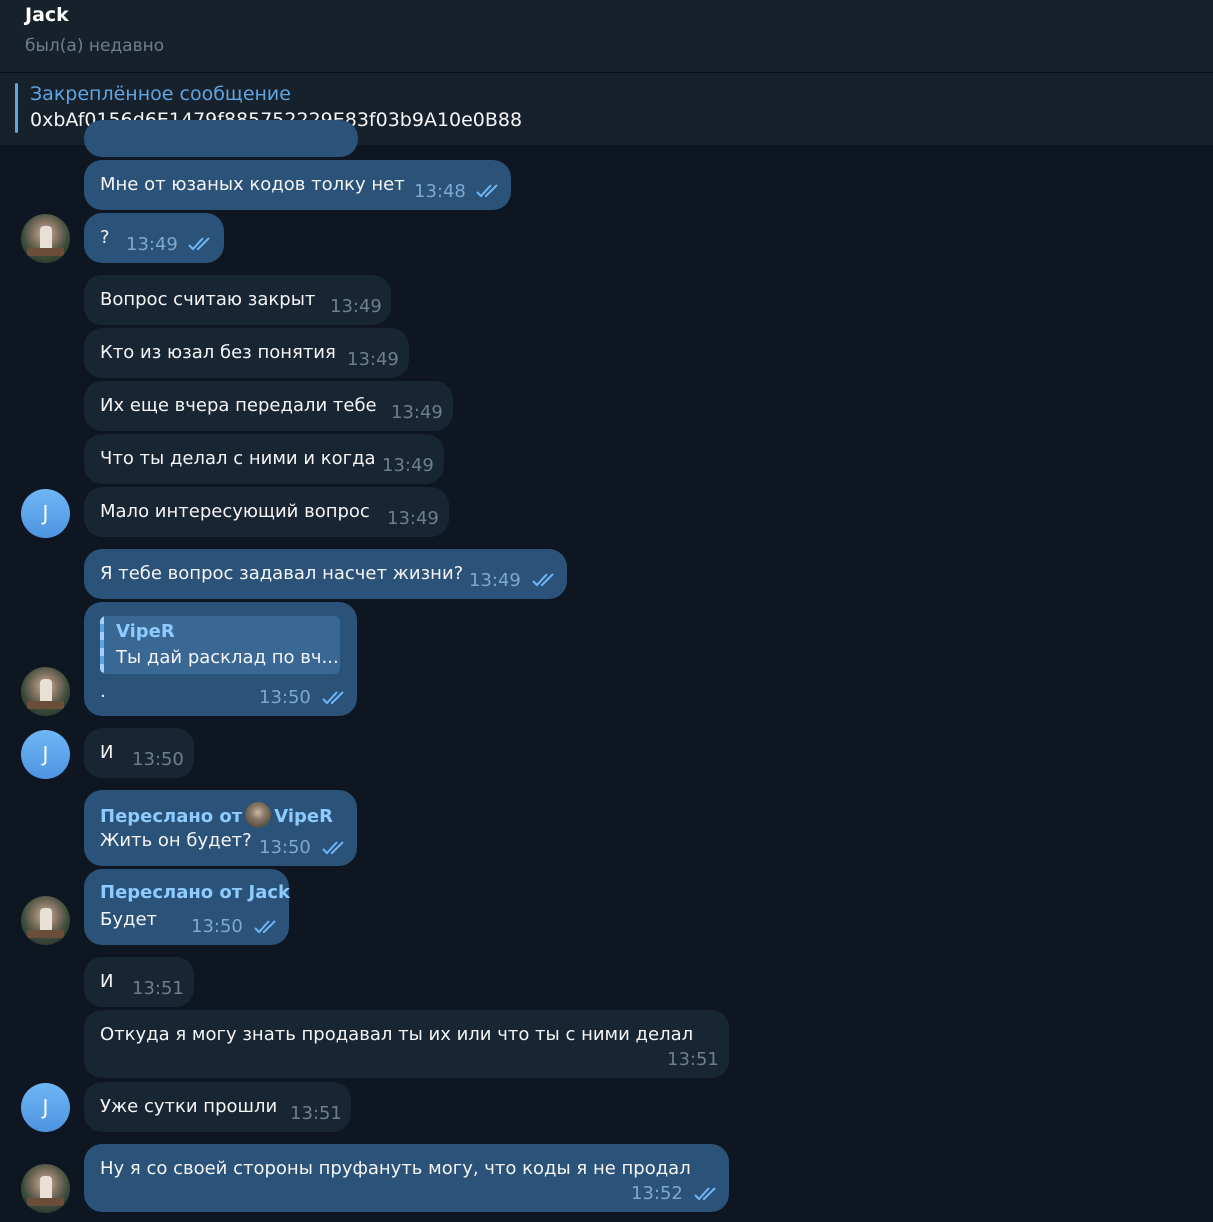  What do you see at coordinates (440, 191) in the screenshot?
I see `message-time: 13:48` at bounding box center [440, 191].